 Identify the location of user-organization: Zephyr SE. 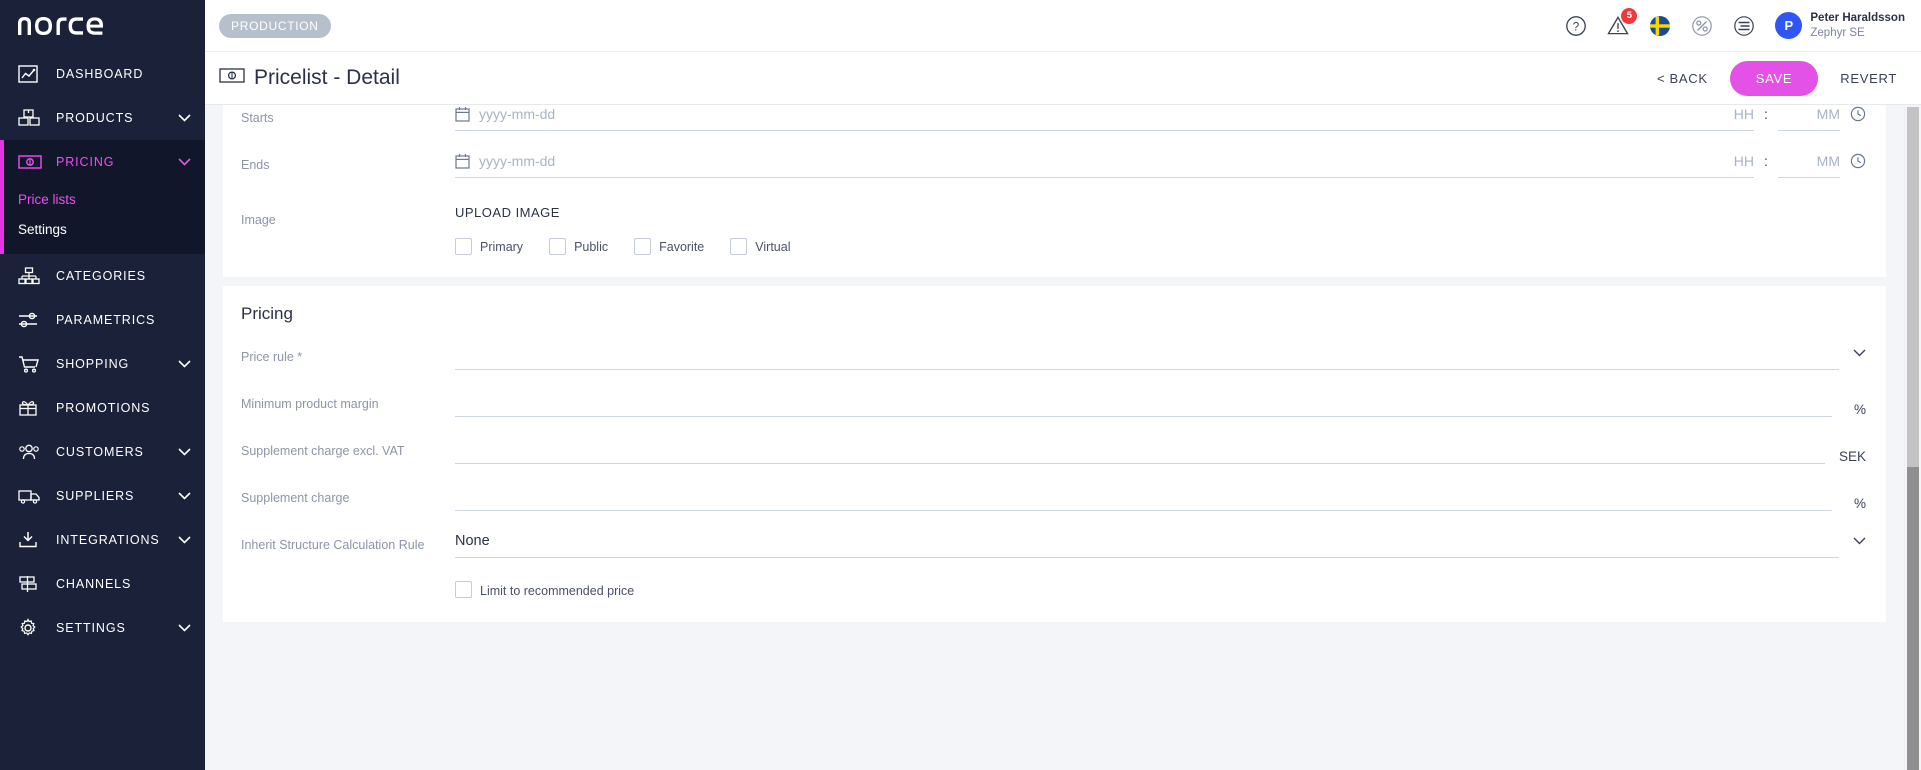
(1837, 32).